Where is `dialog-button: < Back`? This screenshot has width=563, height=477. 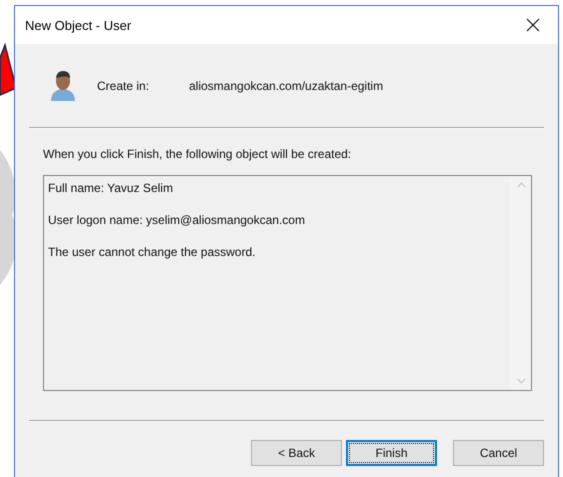 dialog-button: < Back is located at coordinates (296, 453).